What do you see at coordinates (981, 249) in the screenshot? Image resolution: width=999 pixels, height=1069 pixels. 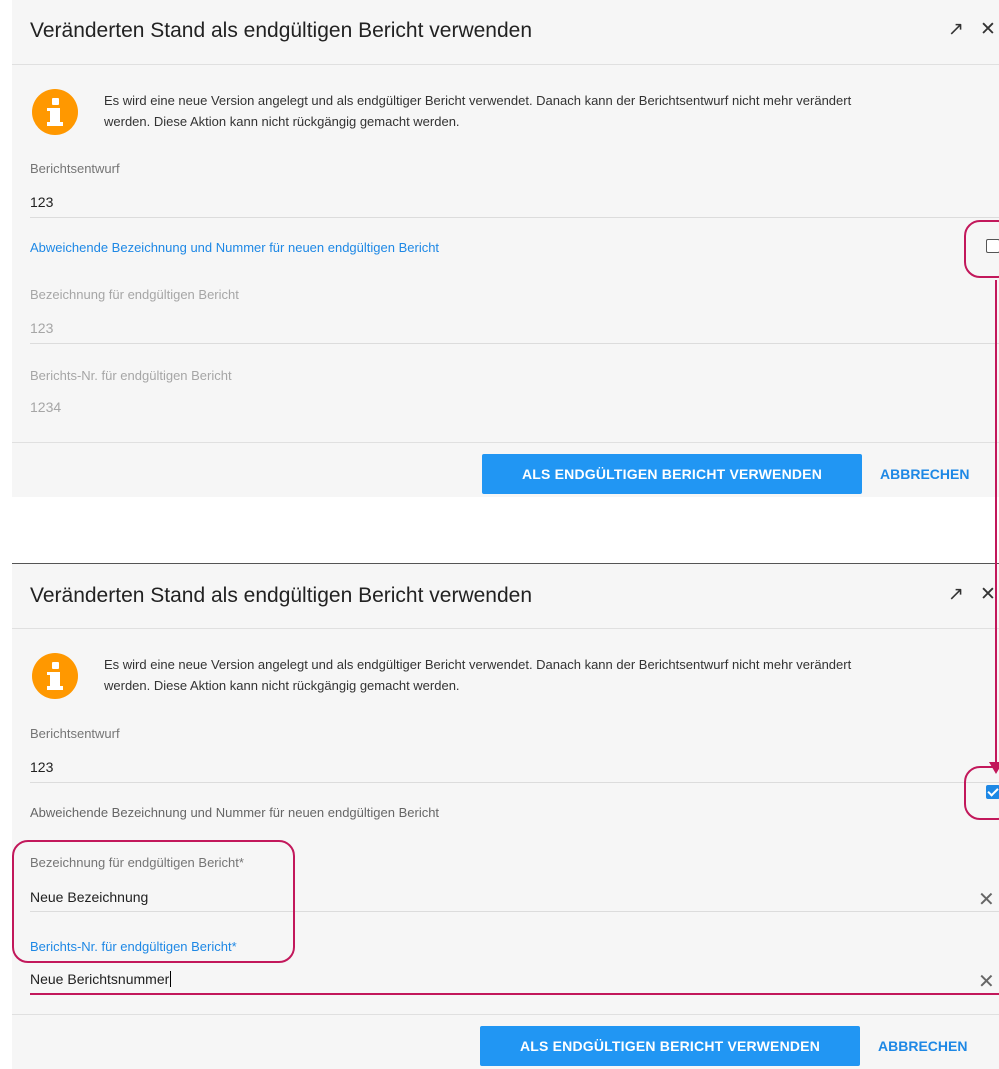 I see `highlight-checkbox-unchecked` at bounding box center [981, 249].